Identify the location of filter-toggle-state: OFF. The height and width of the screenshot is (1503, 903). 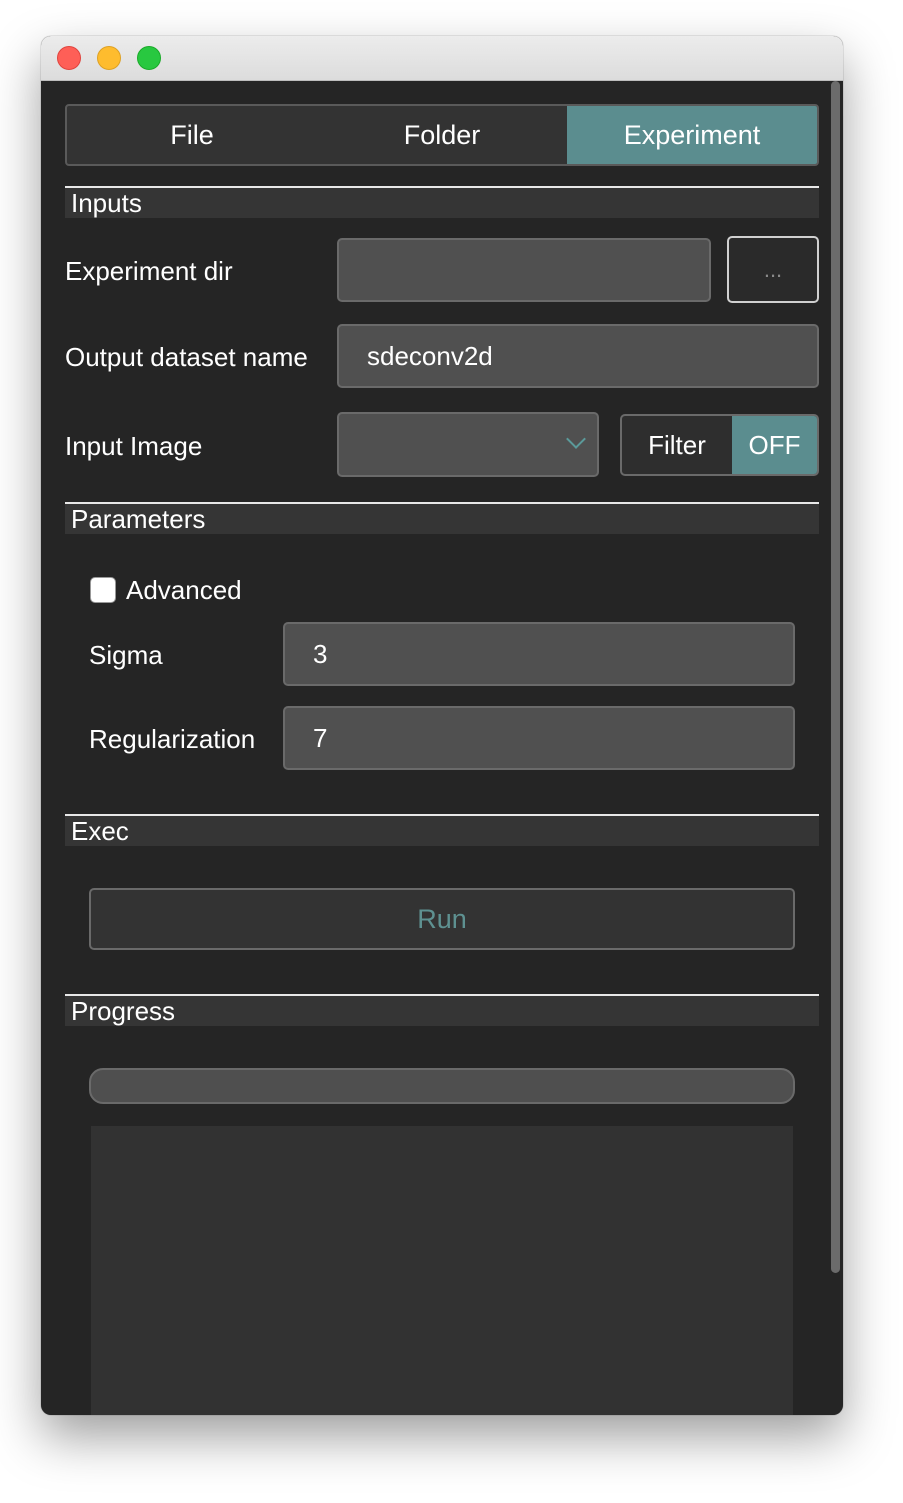
(774, 445).